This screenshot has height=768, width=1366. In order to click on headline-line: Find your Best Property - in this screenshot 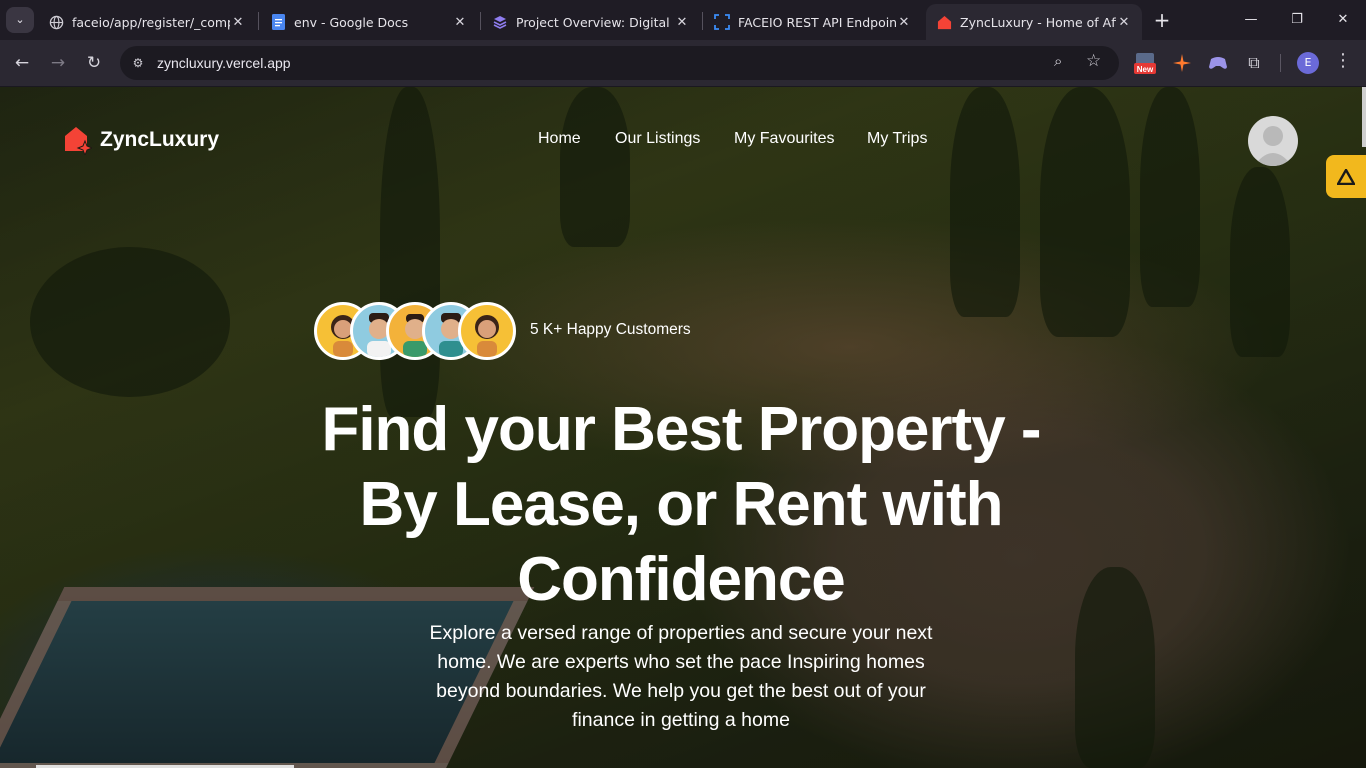, I will do `click(681, 429)`.